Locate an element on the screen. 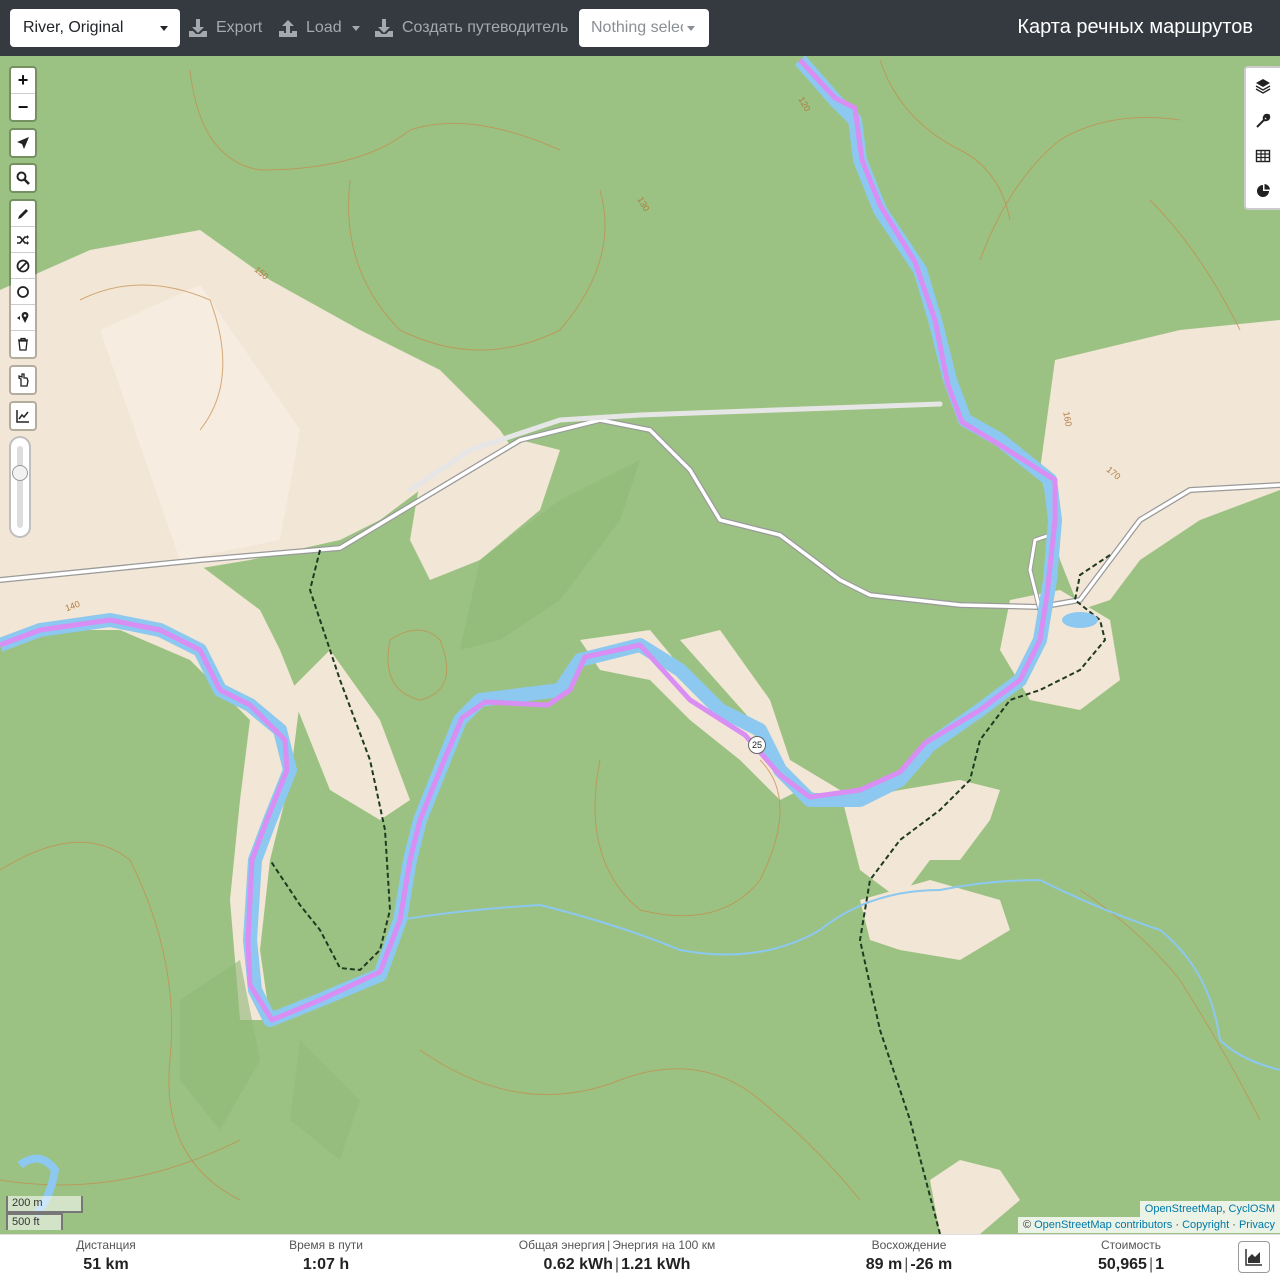 The height and width of the screenshot is (1280, 1280). layers-icon is located at coordinates (1263, 86).